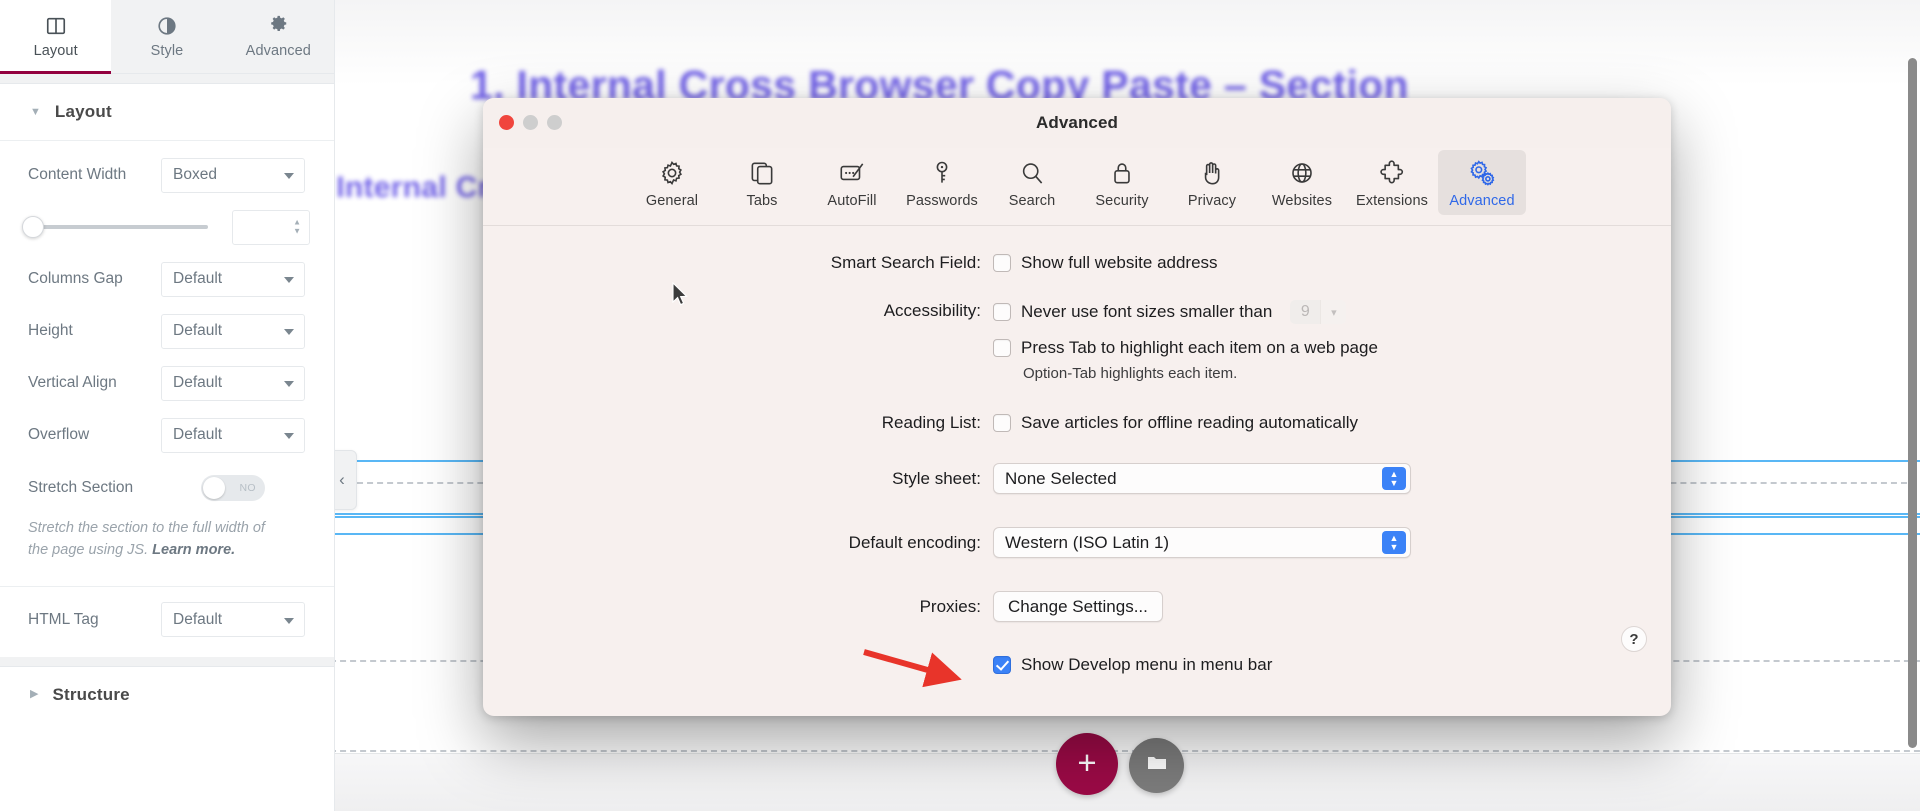 The height and width of the screenshot is (811, 1920). I want to click on html-tag-label: HTML Tag, so click(63, 619).